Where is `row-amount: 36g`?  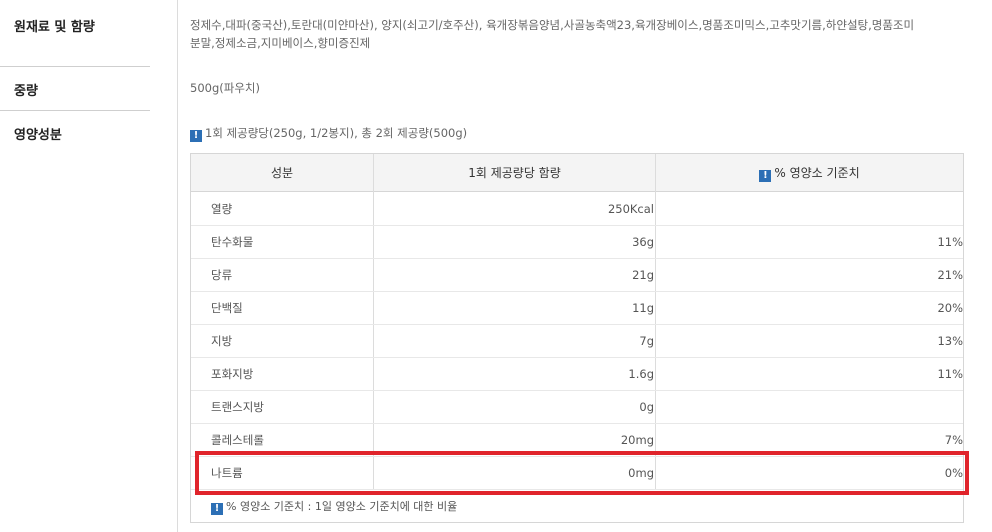 row-amount: 36g is located at coordinates (643, 242).